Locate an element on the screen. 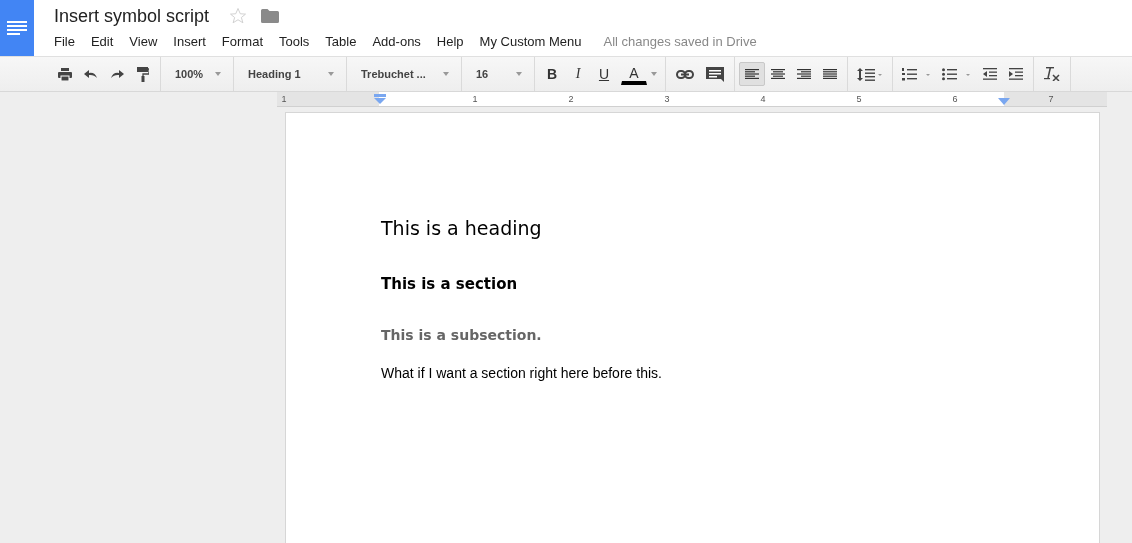 The image size is (1132, 543). ruler-number: 4 is located at coordinates (763, 99).